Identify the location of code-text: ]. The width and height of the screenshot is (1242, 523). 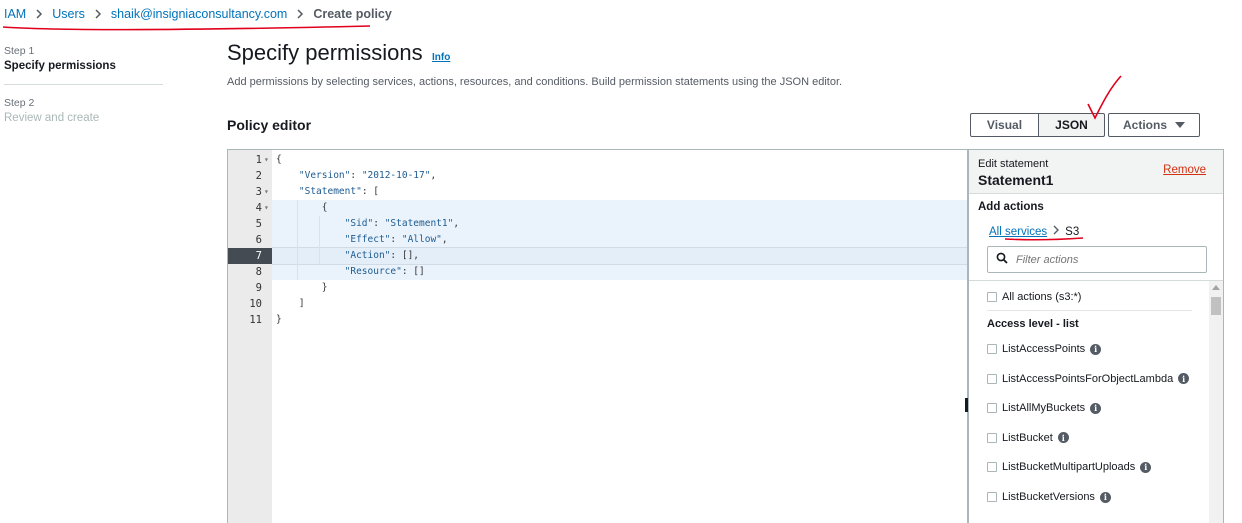
(290, 303).